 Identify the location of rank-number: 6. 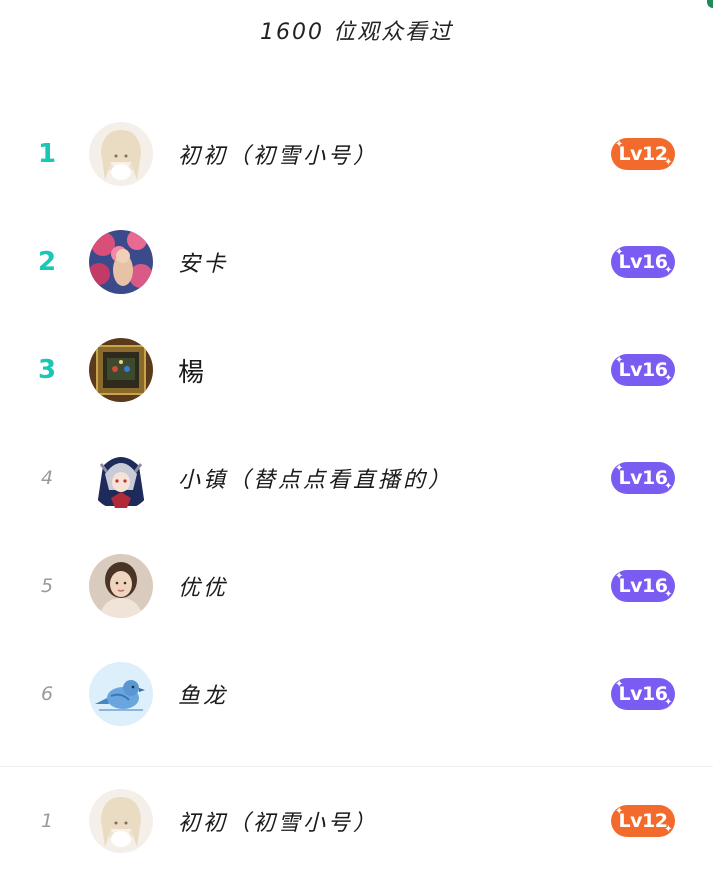
(47, 694).